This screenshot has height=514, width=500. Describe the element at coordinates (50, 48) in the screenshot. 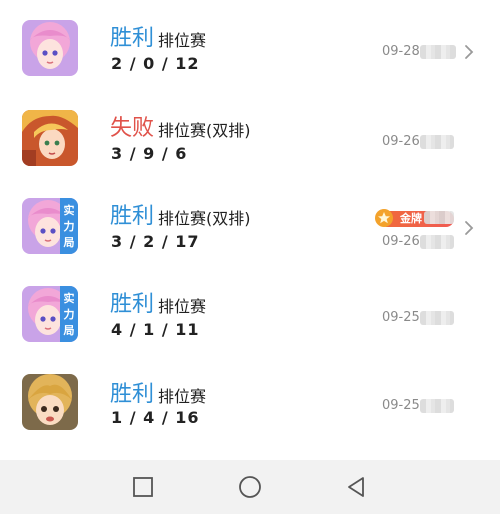

I see `hero-portrait-pink-hair-icon` at that location.